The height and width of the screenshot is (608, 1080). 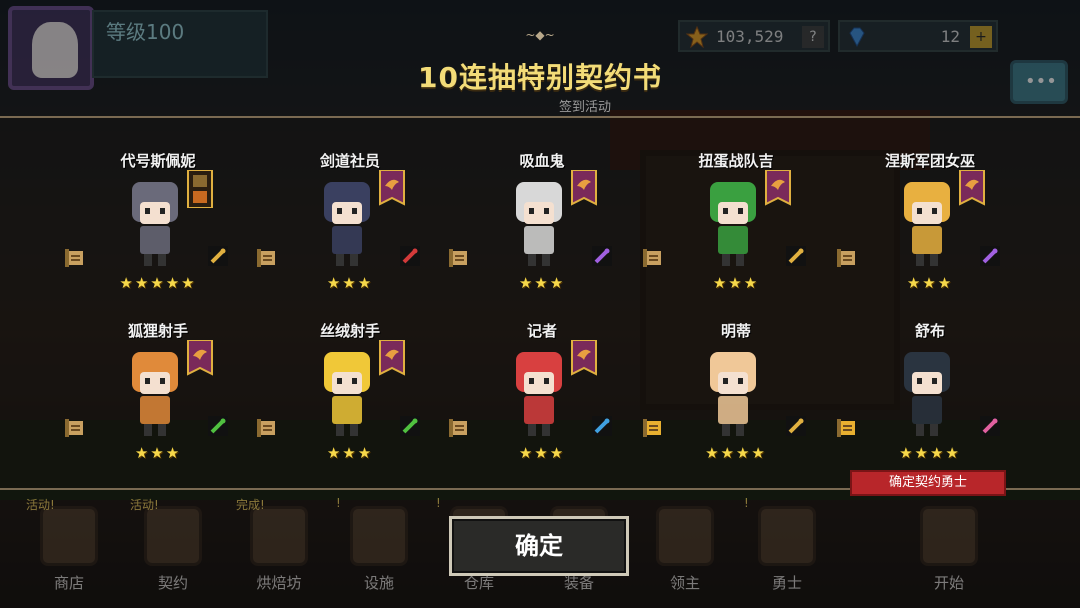 I want to click on character-card: 舒布 ★★★★, so click(x=930, y=375).